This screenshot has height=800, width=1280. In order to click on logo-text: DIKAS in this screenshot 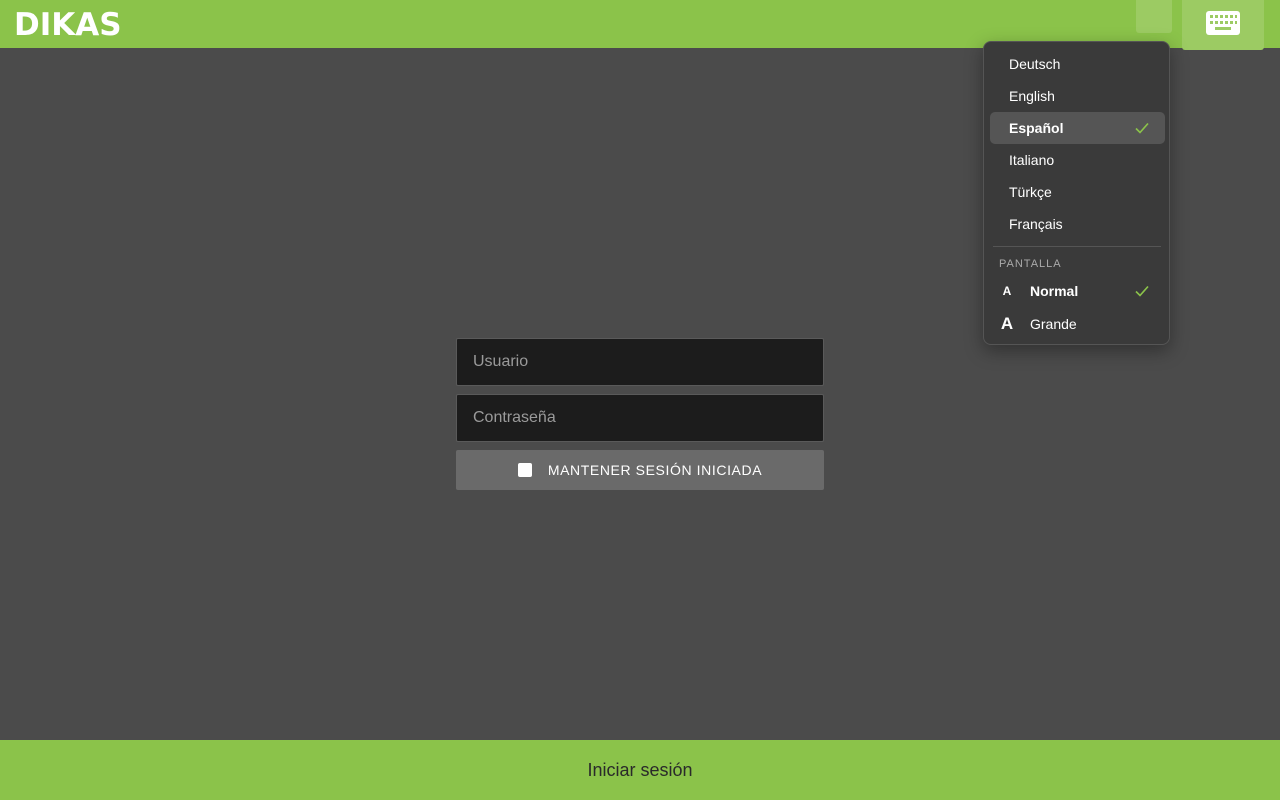, I will do `click(68, 25)`.